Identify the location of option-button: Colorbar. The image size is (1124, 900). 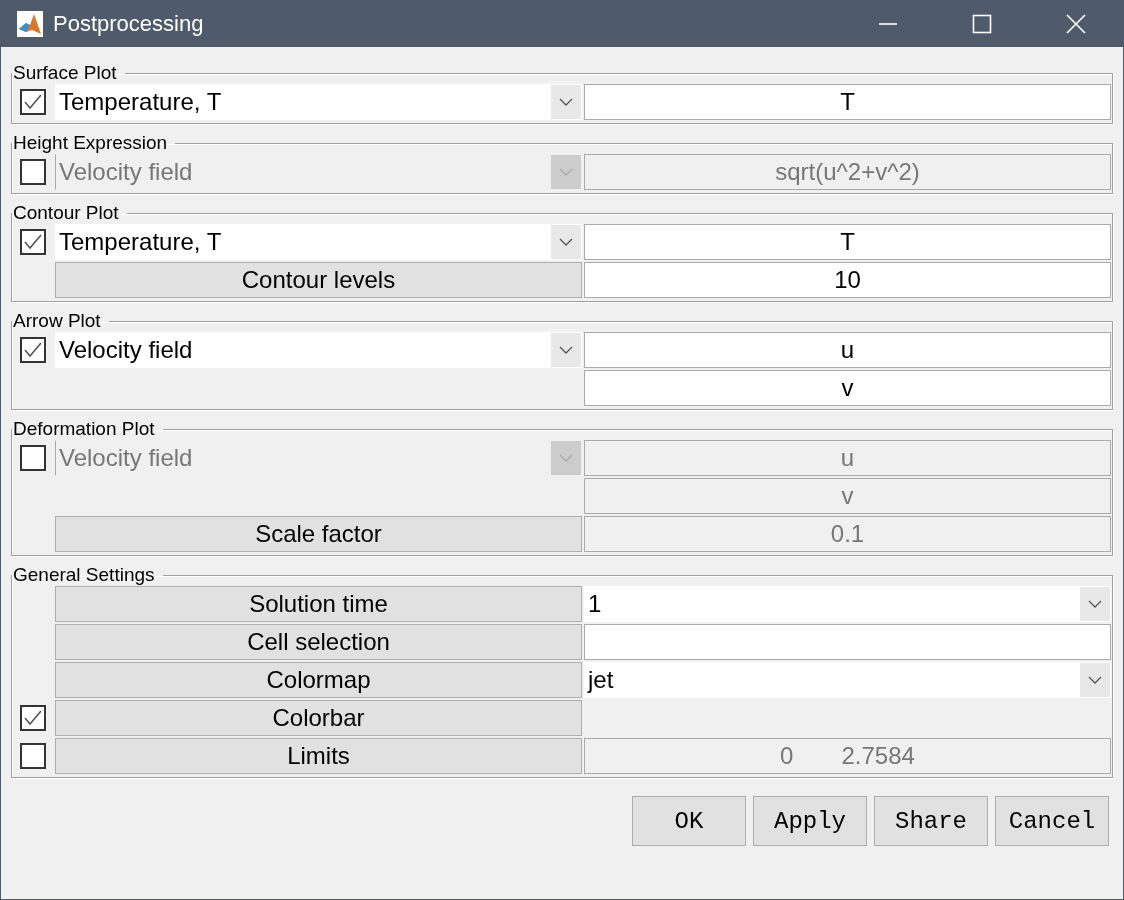
(318, 718).